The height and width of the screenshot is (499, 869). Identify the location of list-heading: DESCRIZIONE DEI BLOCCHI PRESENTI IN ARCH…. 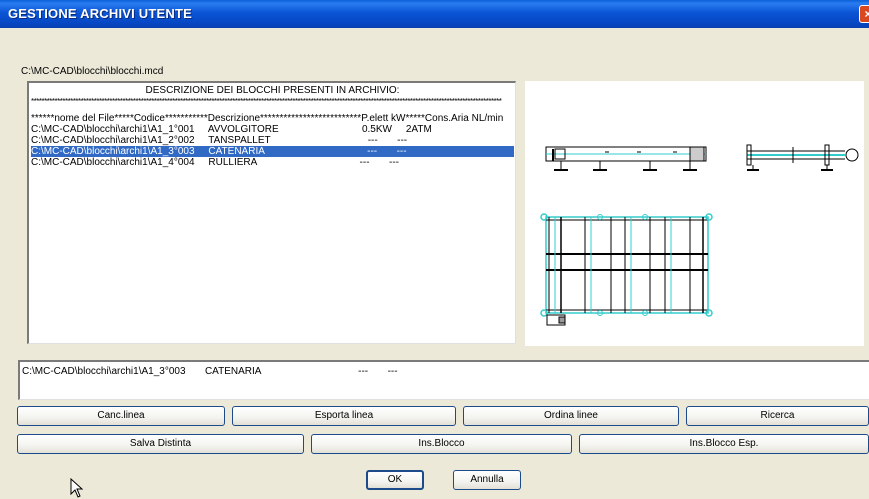
(272, 90).